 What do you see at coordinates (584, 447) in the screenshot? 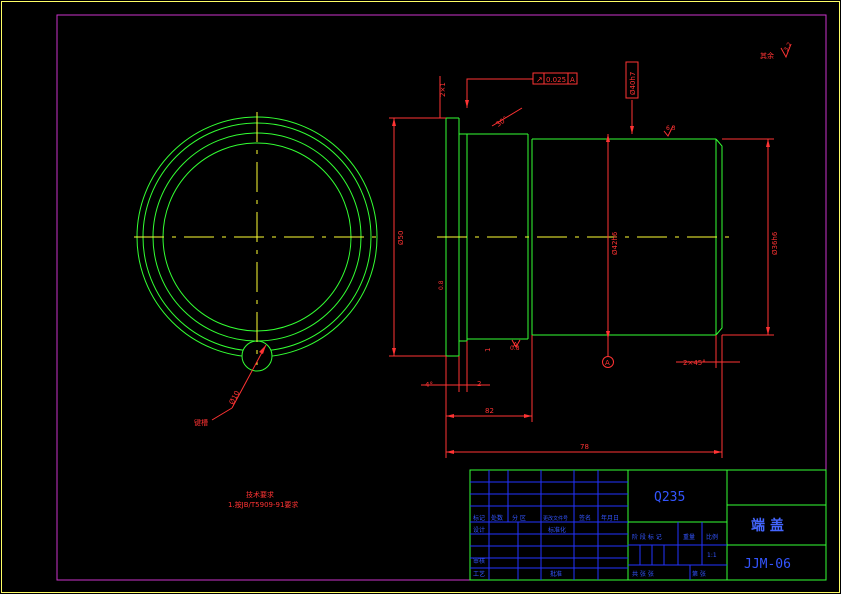
I see `dim-78-label: 78` at bounding box center [584, 447].